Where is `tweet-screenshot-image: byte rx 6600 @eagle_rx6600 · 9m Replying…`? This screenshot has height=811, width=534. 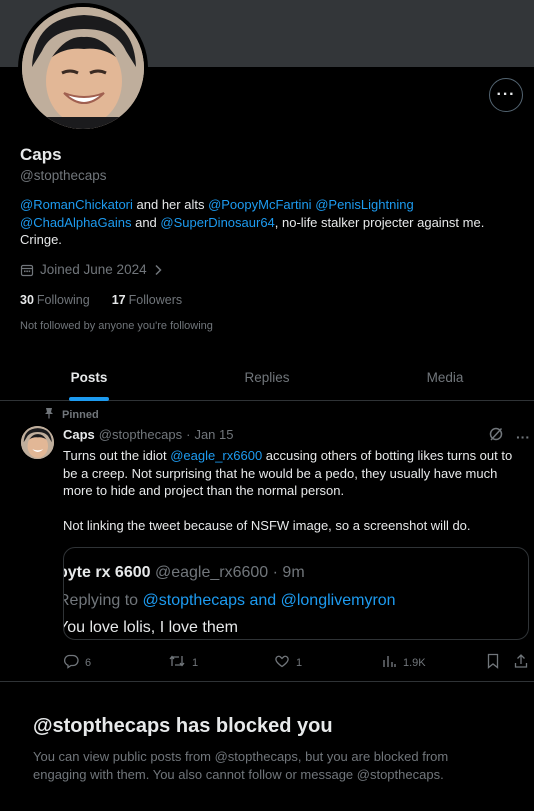
tweet-screenshot-image: byte rx 6600 @eagle_rx6600 · 9m Replying… is located at coordinates (296, 593).